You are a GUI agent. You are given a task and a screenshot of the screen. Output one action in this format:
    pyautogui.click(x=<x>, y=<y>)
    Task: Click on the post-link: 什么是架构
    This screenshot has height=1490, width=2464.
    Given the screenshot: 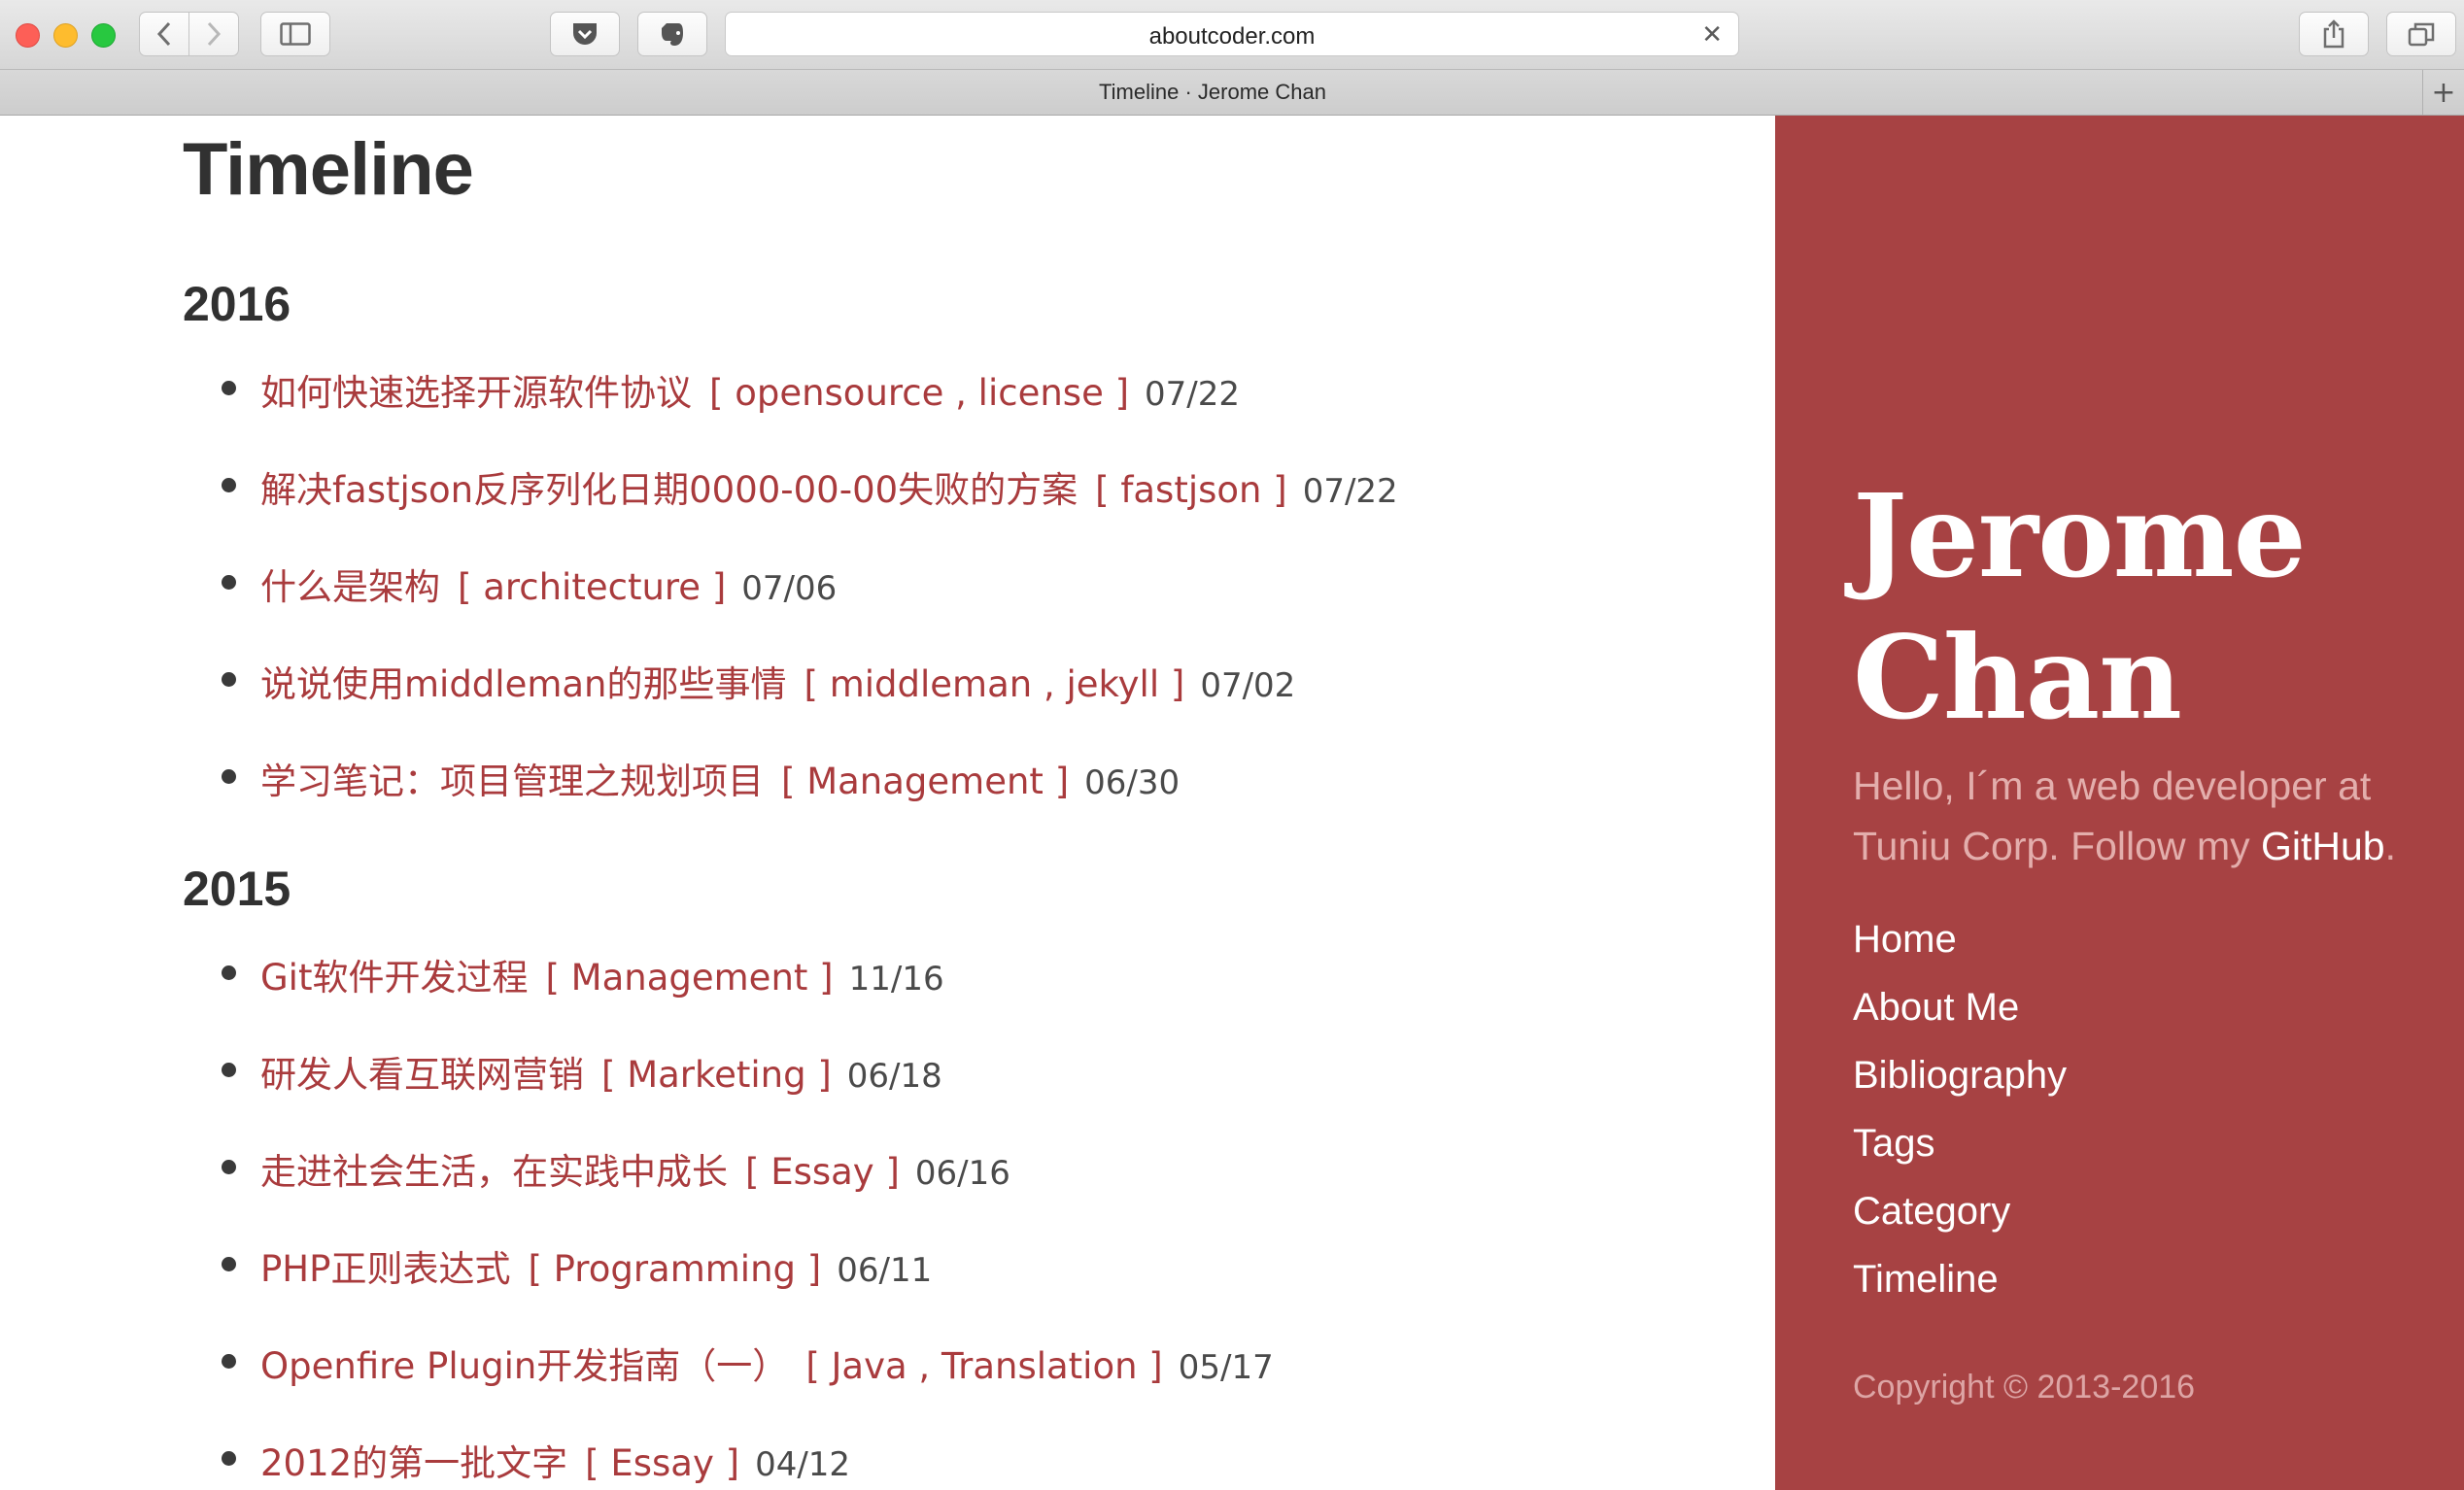 What is the action you would take?
    pyautogui.click(x=350, y=587)
    